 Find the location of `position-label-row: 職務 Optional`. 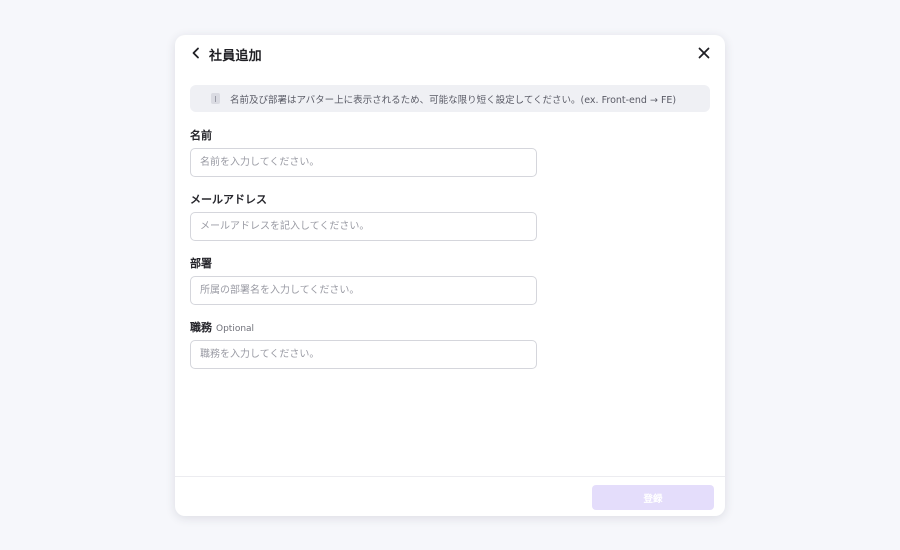

position-label-row: 職務 Optional is located at coordinates (222, 327).